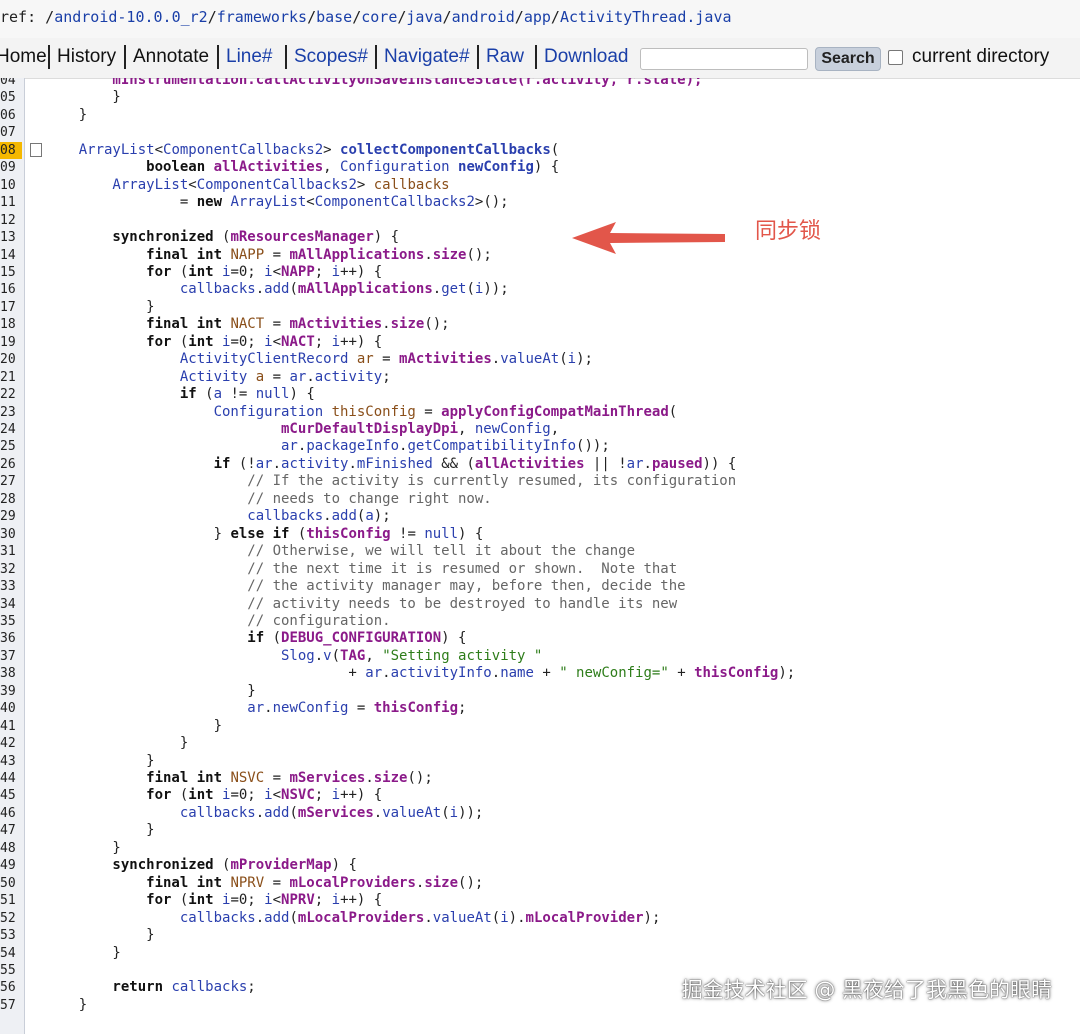  What do you see at coordinates (427, 57) in the screenshot?
I see `nav-navigate: Navigate#` at bounding box center [427, 57].